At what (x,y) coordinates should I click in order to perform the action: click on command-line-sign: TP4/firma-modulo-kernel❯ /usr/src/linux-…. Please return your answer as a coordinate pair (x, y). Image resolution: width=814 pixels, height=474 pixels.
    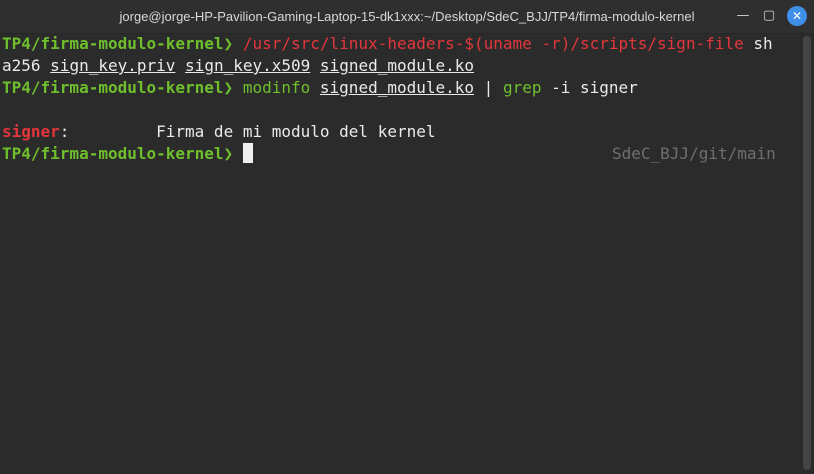
    Looking at the image, I should click on (387, 44).